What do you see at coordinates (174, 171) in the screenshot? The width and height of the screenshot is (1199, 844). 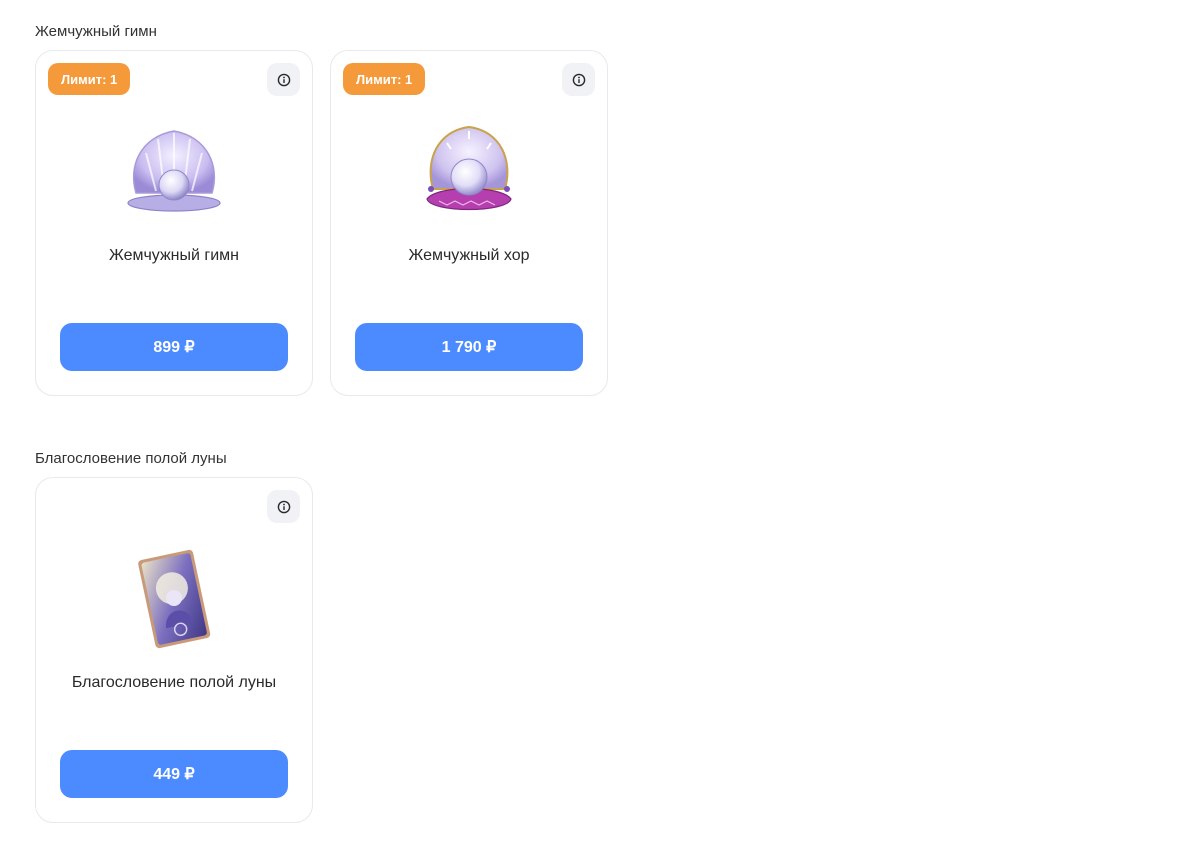 I see `pearl-shell-icon` at bounding box center [174, 171].